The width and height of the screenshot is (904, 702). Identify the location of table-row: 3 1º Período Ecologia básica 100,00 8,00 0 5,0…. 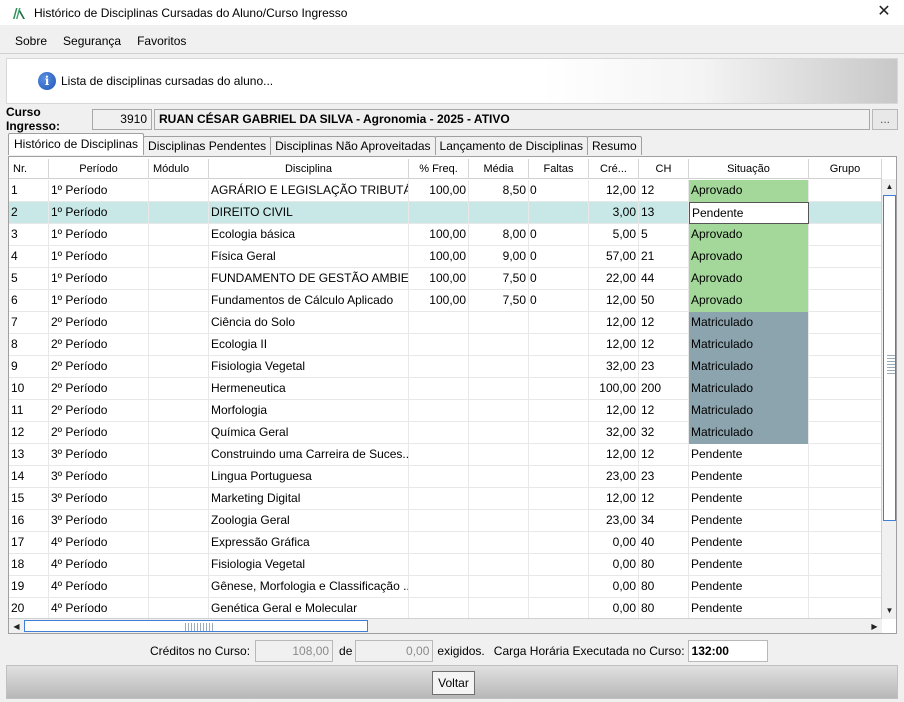
(445, 235).